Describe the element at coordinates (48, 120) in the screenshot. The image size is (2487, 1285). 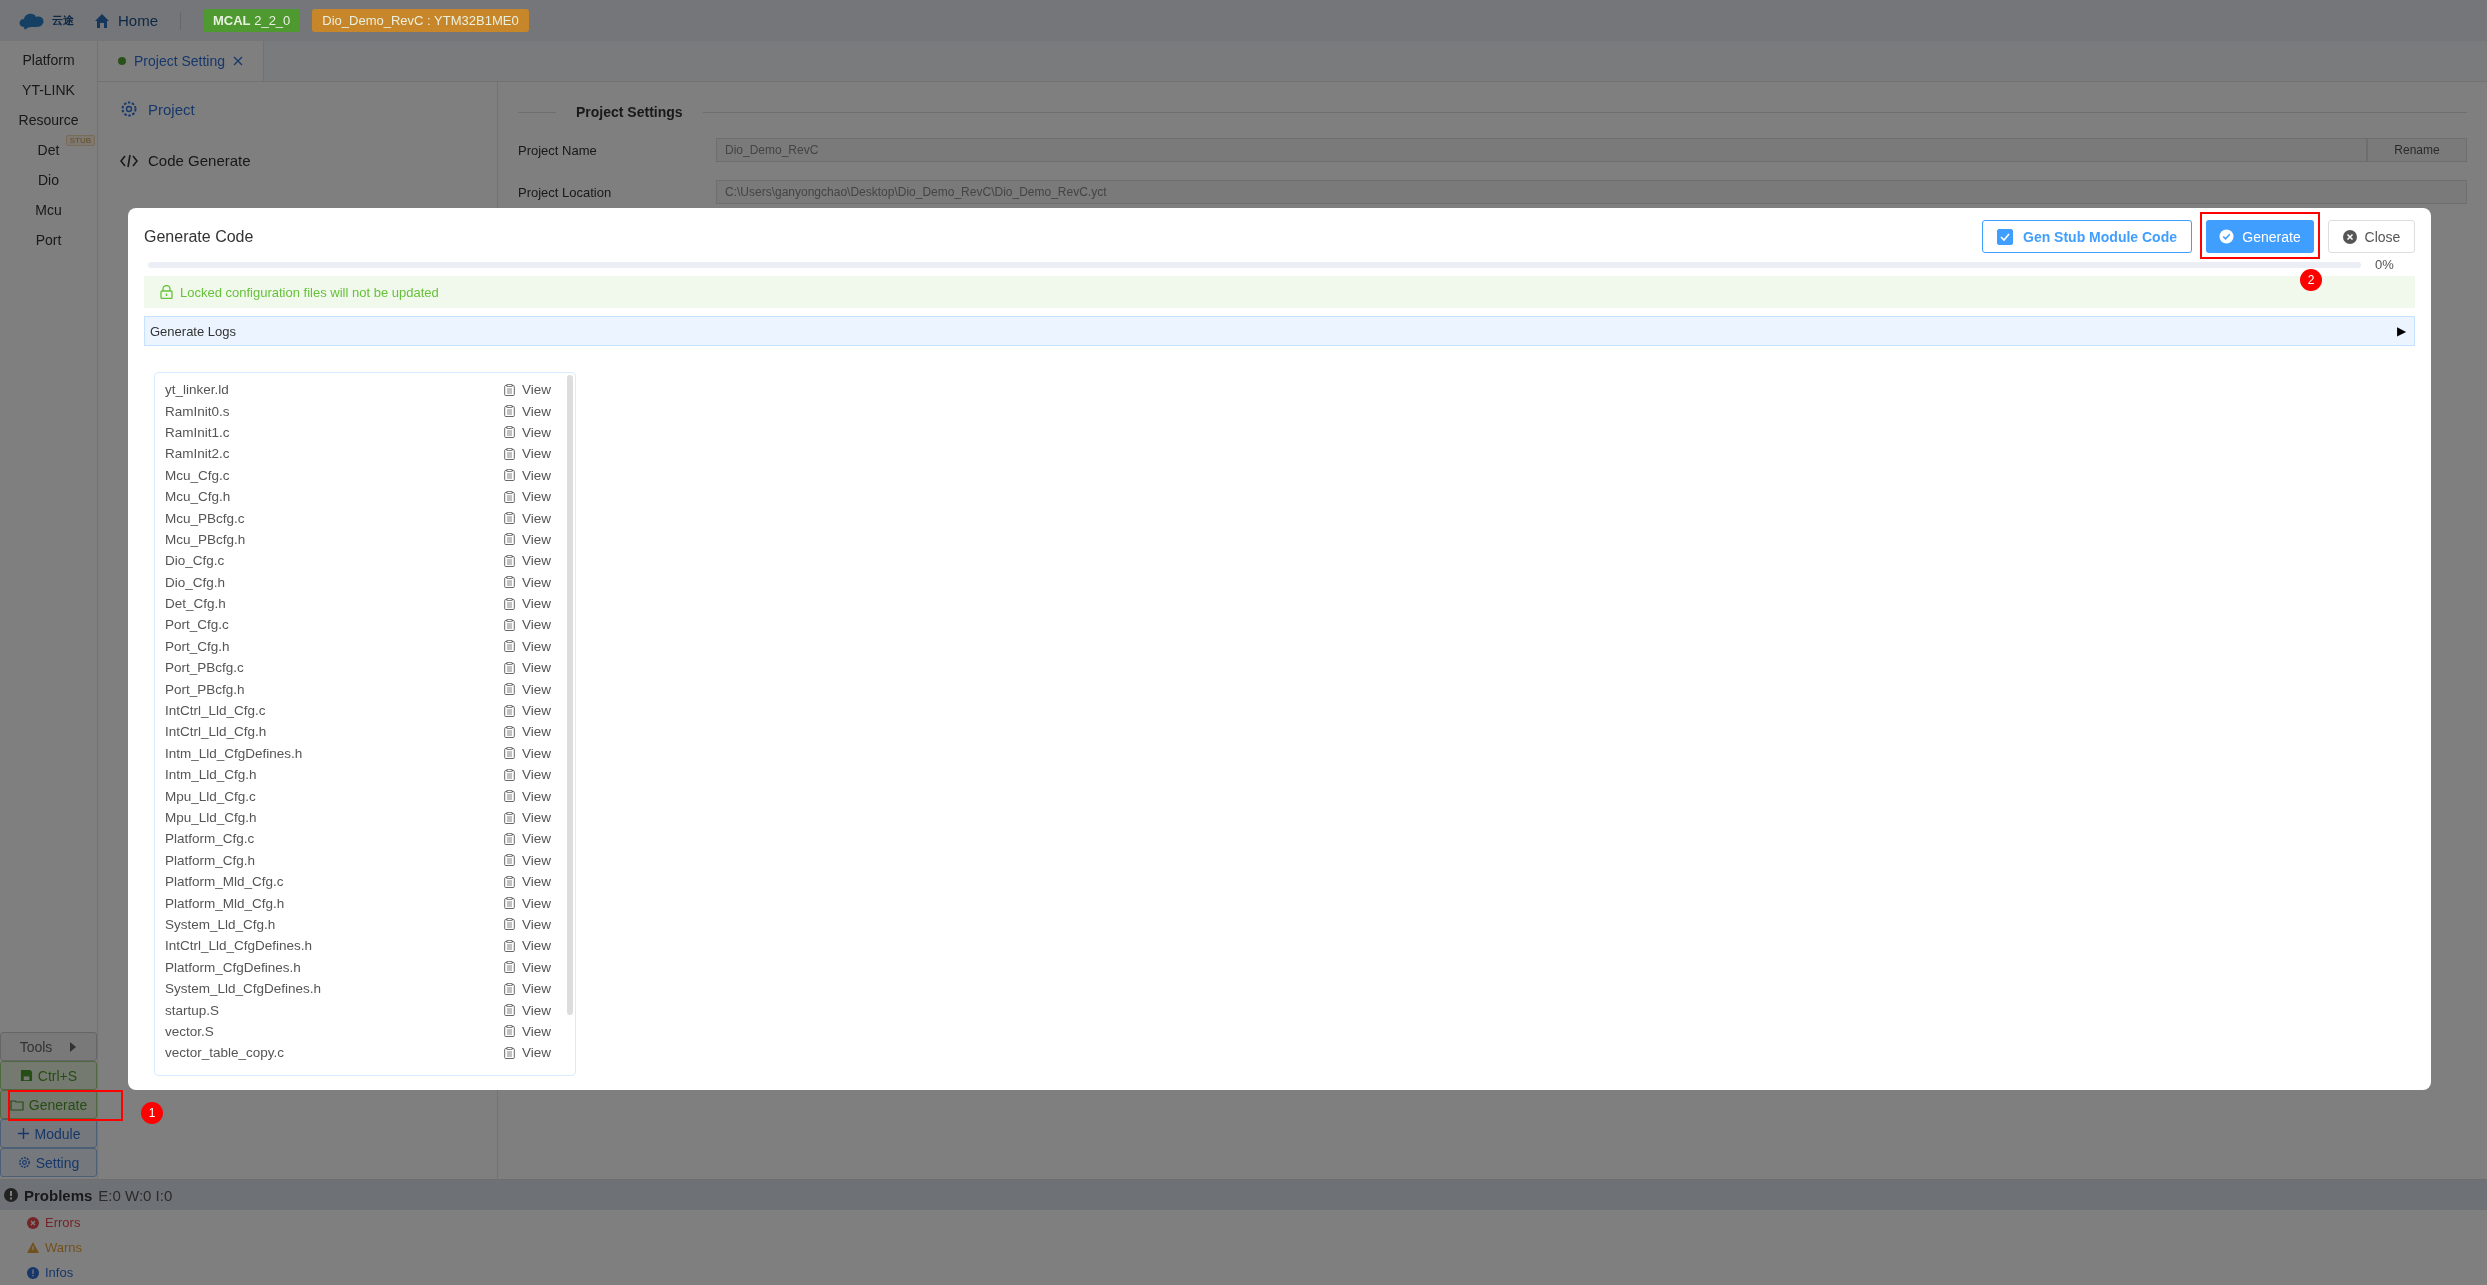
I see `sidebar-item: Resource` at that location.